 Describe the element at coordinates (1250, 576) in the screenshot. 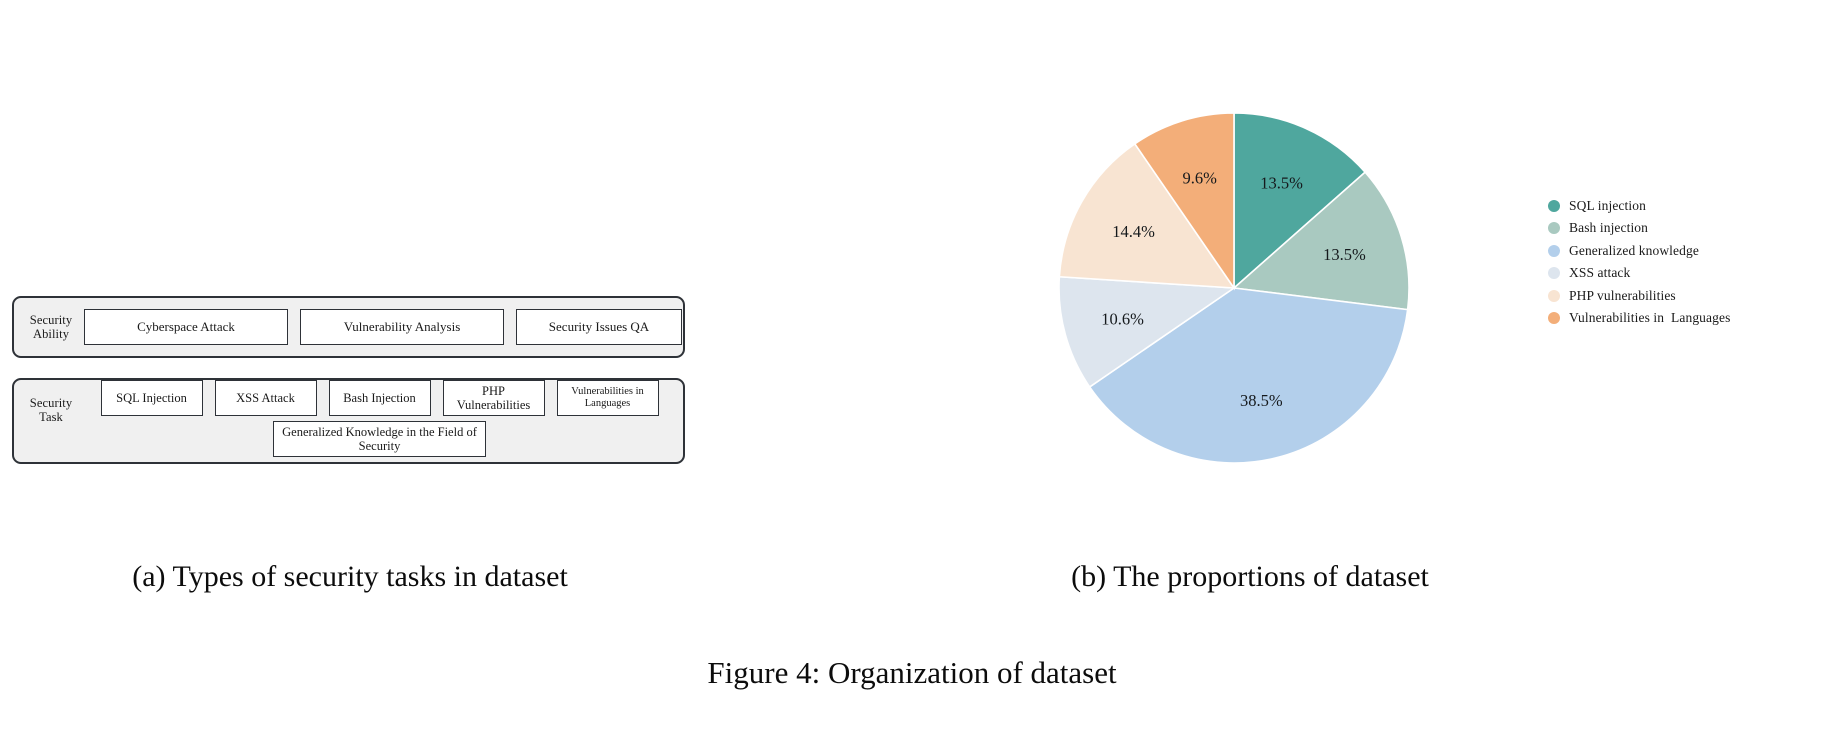

I see `subcaption-b: (b) The proportions of dataset` at that location.